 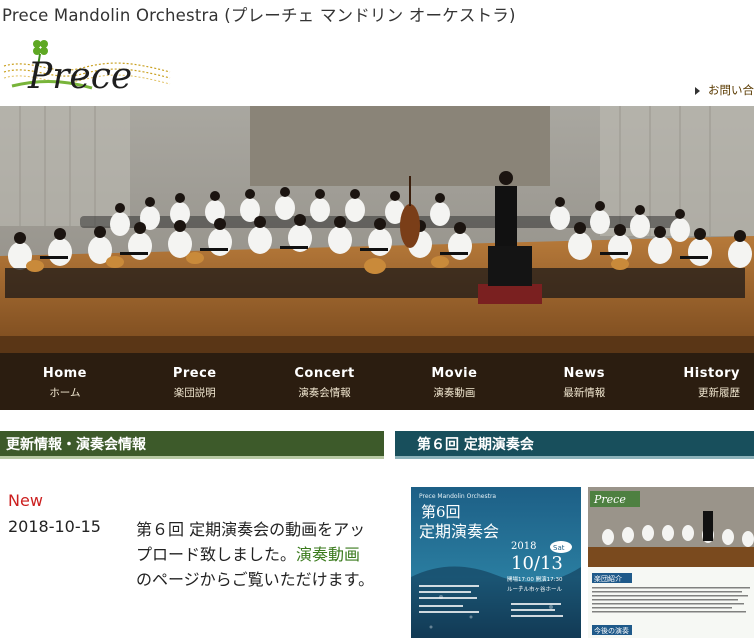 What do you see at coordinates (79, 76) in the screenshot?
I see `logo-text: Prece` at bounding box center [79, 76].